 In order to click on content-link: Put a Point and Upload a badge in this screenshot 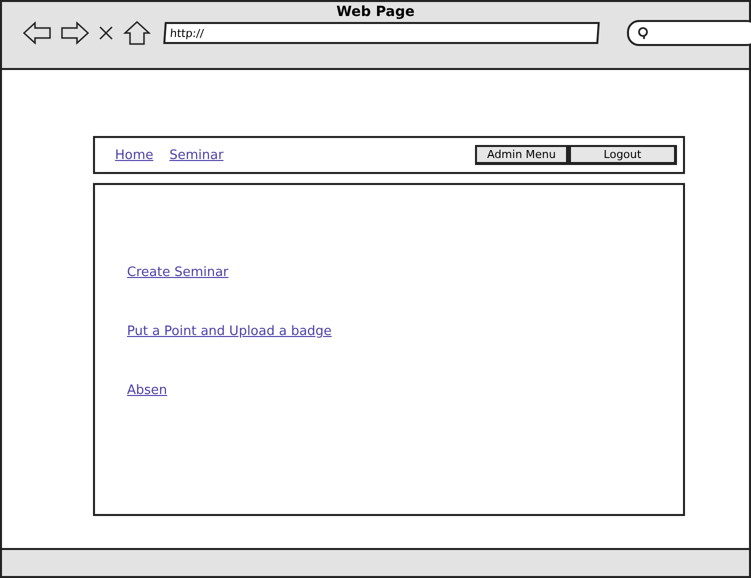, I will do `click(229, 331)`.